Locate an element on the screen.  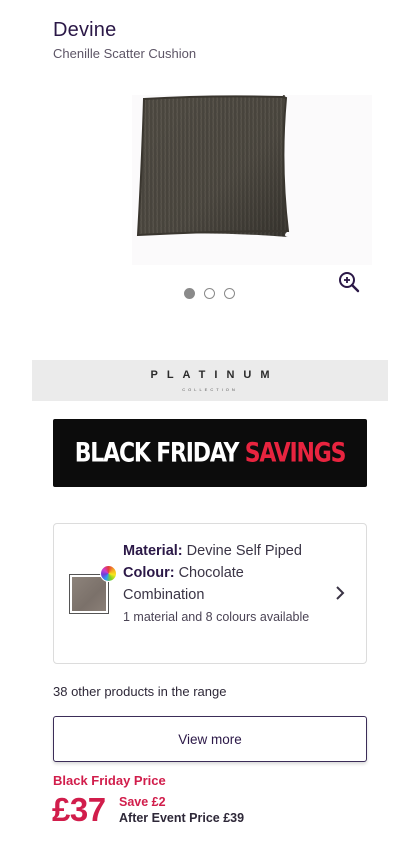
collection-tagline: COLLECTION is located at coordinates (210, 389).